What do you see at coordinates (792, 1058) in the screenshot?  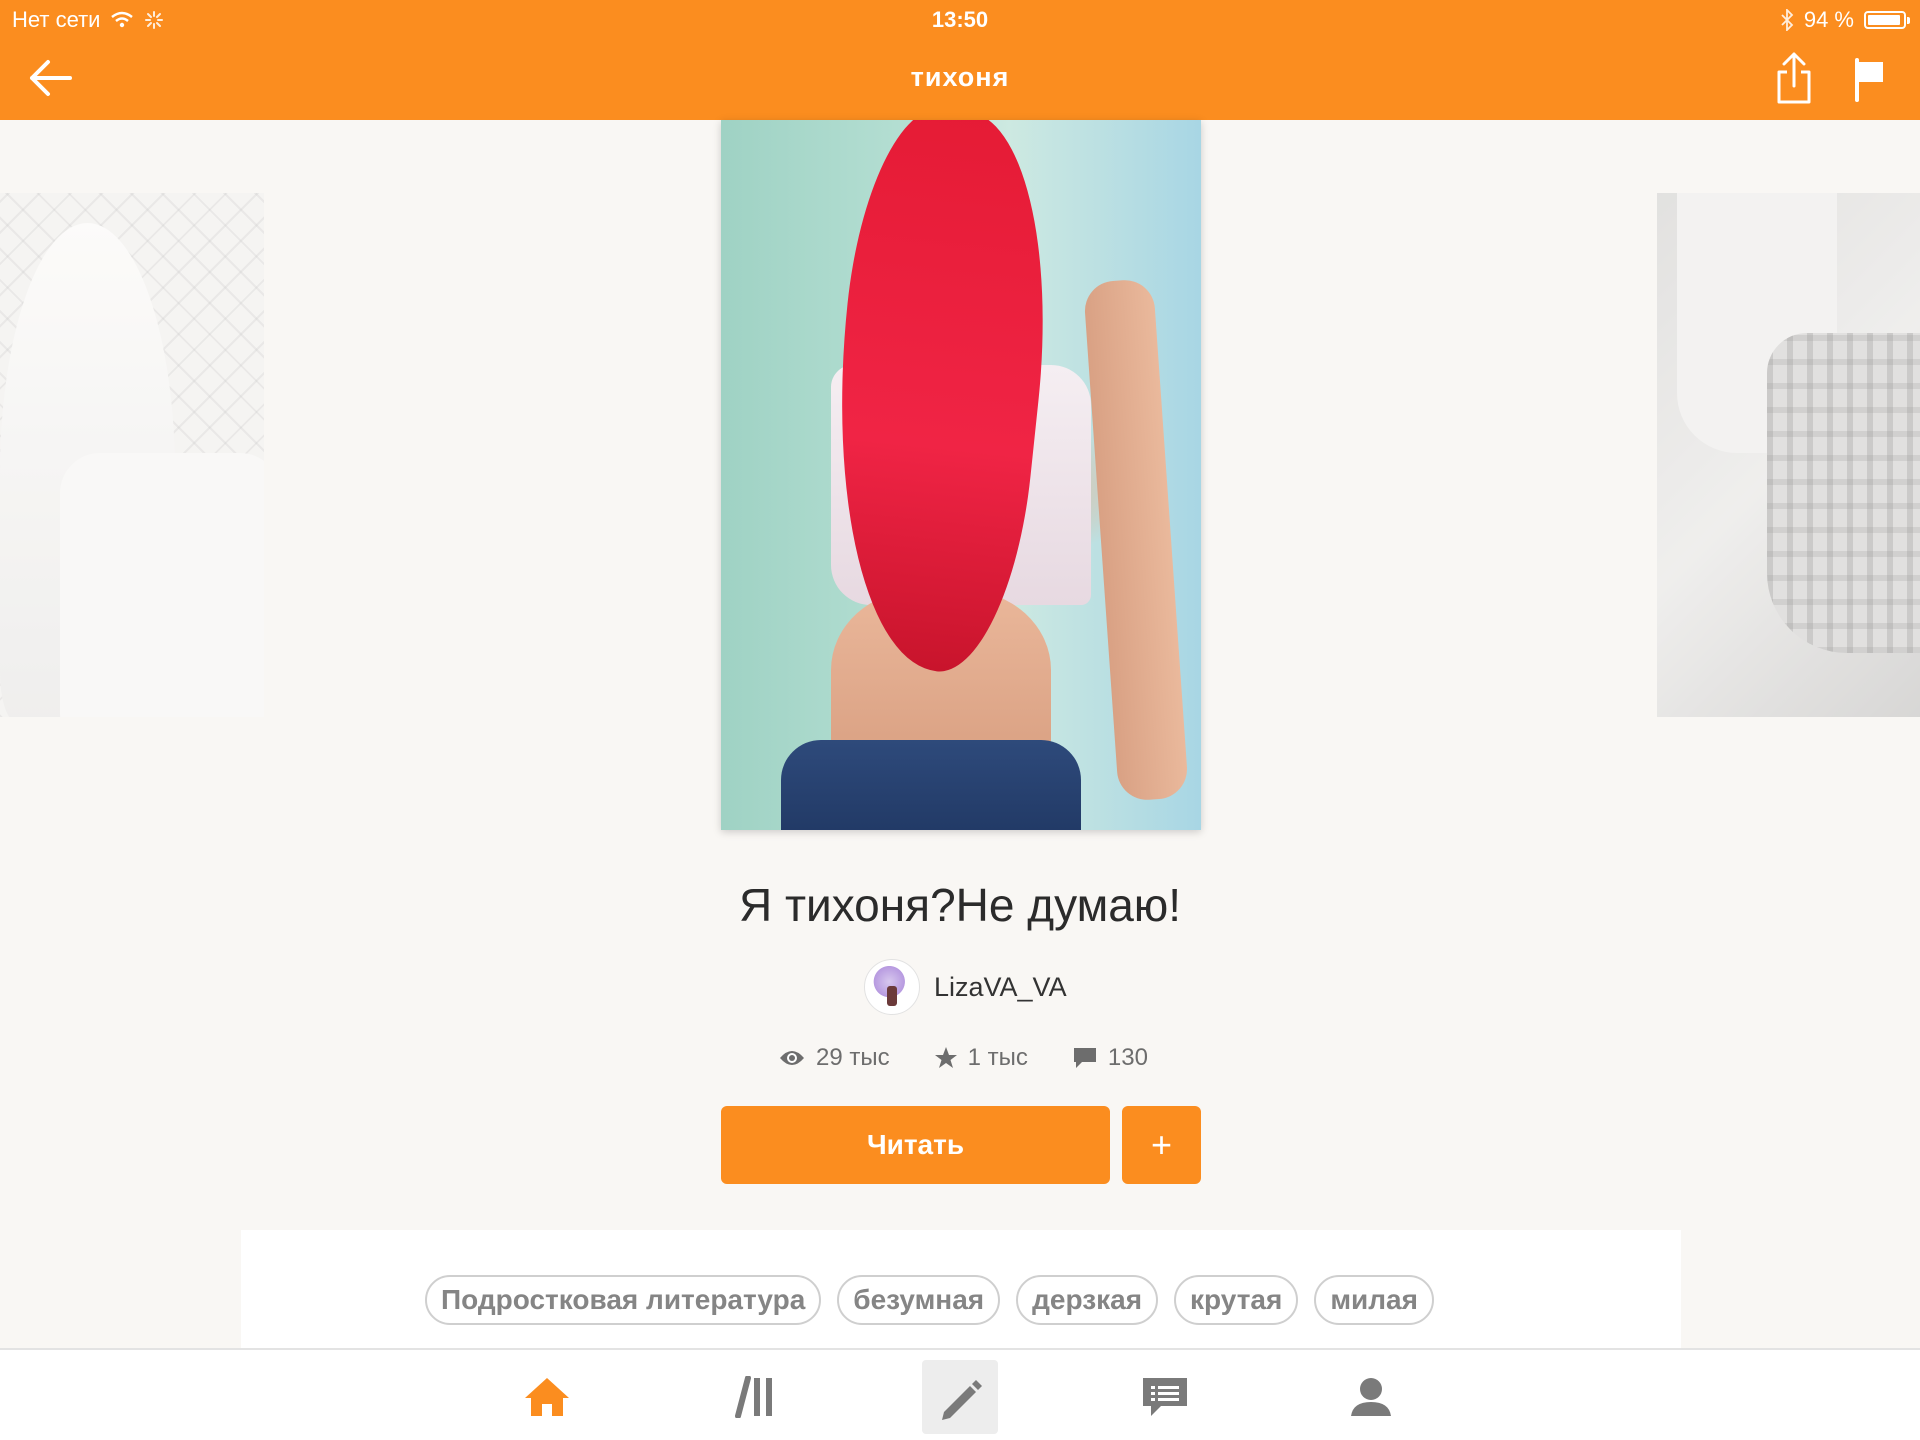 I see `eye-icon` at bounding box center [792, 1058].